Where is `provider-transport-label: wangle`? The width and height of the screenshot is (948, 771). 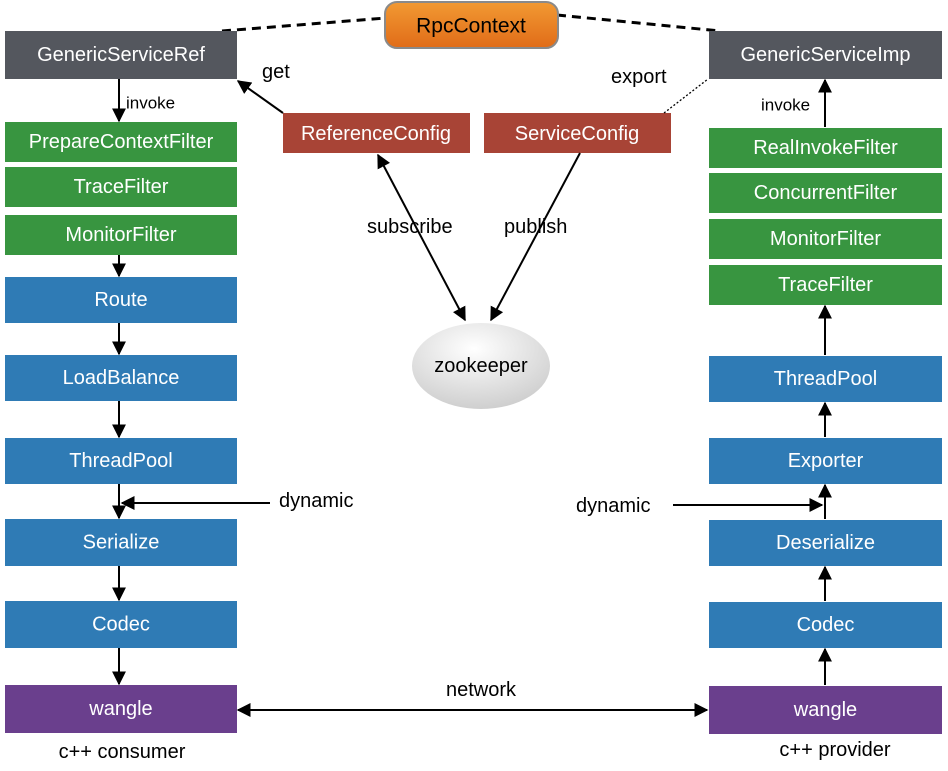
provider-transport-label: wangle is located at coordinates (825, 710).